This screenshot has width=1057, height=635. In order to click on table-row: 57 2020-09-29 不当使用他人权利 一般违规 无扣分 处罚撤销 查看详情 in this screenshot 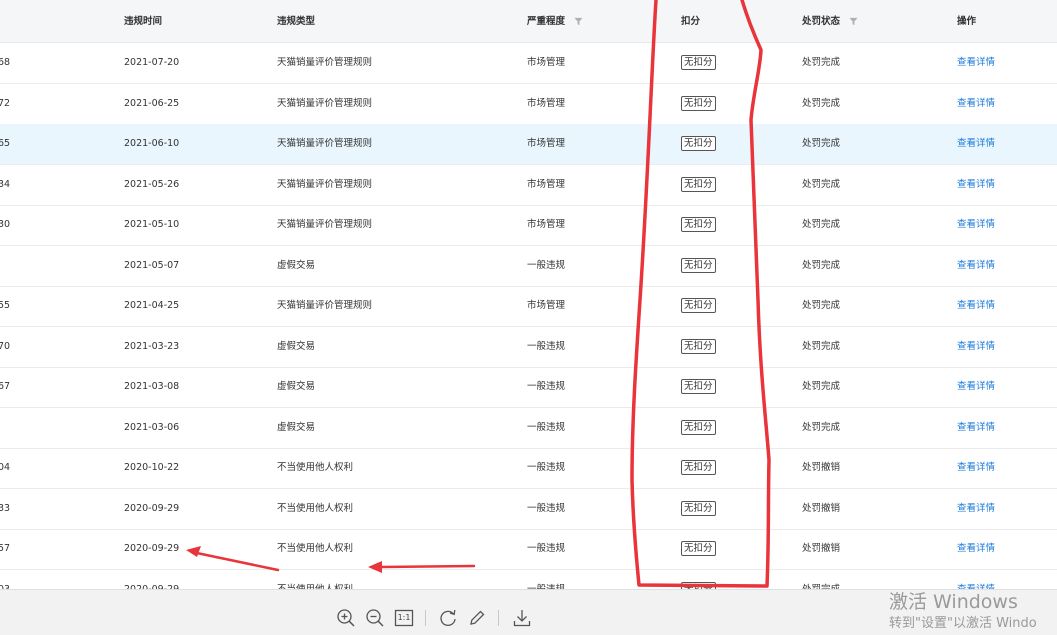, I will do `click(528, 549)`.